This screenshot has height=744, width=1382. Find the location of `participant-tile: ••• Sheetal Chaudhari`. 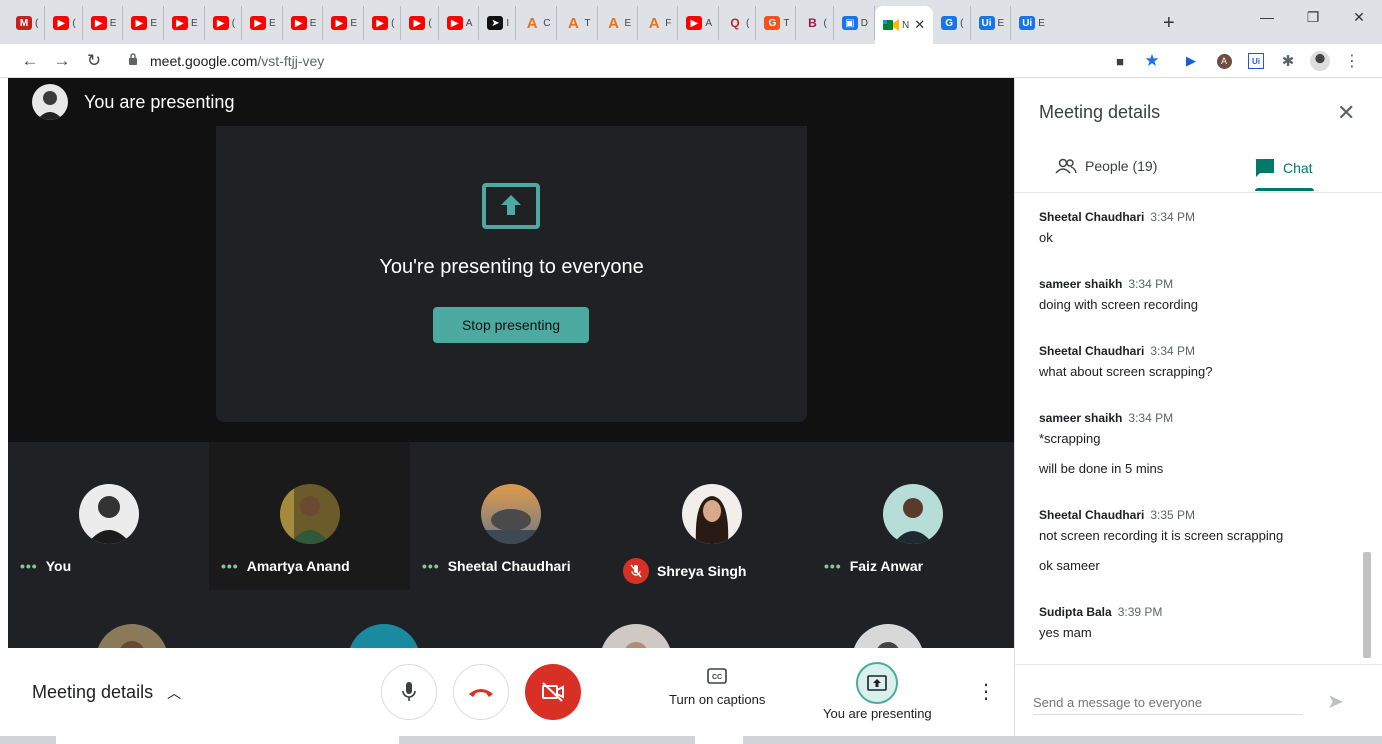

participant-tile: ••• Sheetal Chaudhari is located at coordinates (510, 516).